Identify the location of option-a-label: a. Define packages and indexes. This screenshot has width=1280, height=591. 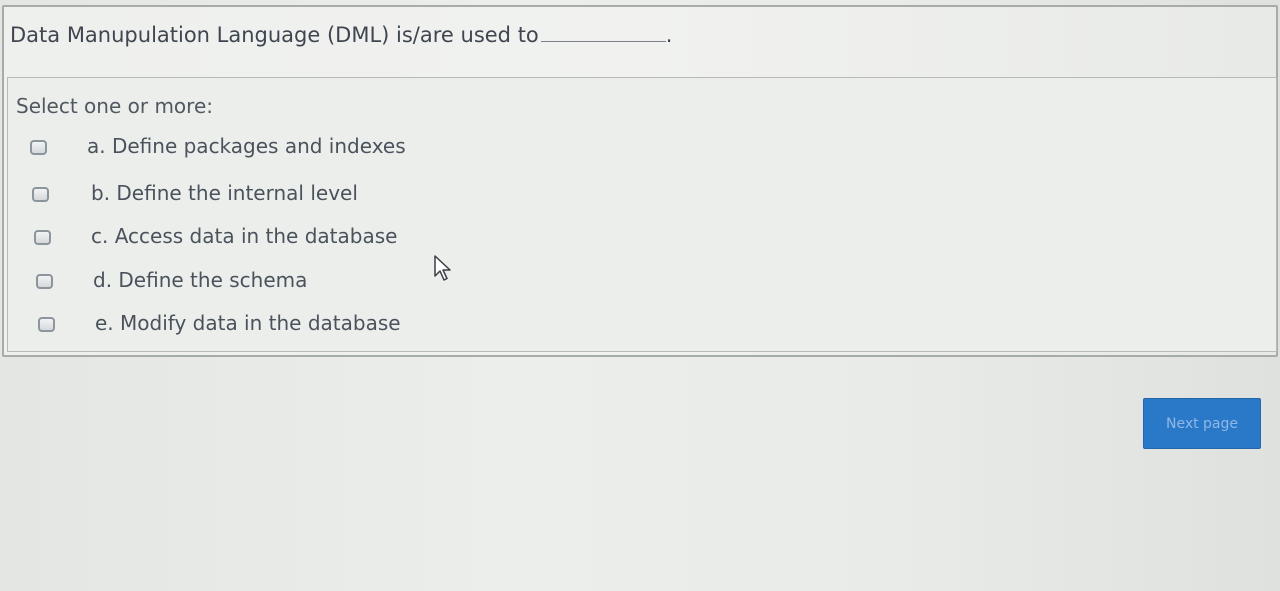
(246, 146).